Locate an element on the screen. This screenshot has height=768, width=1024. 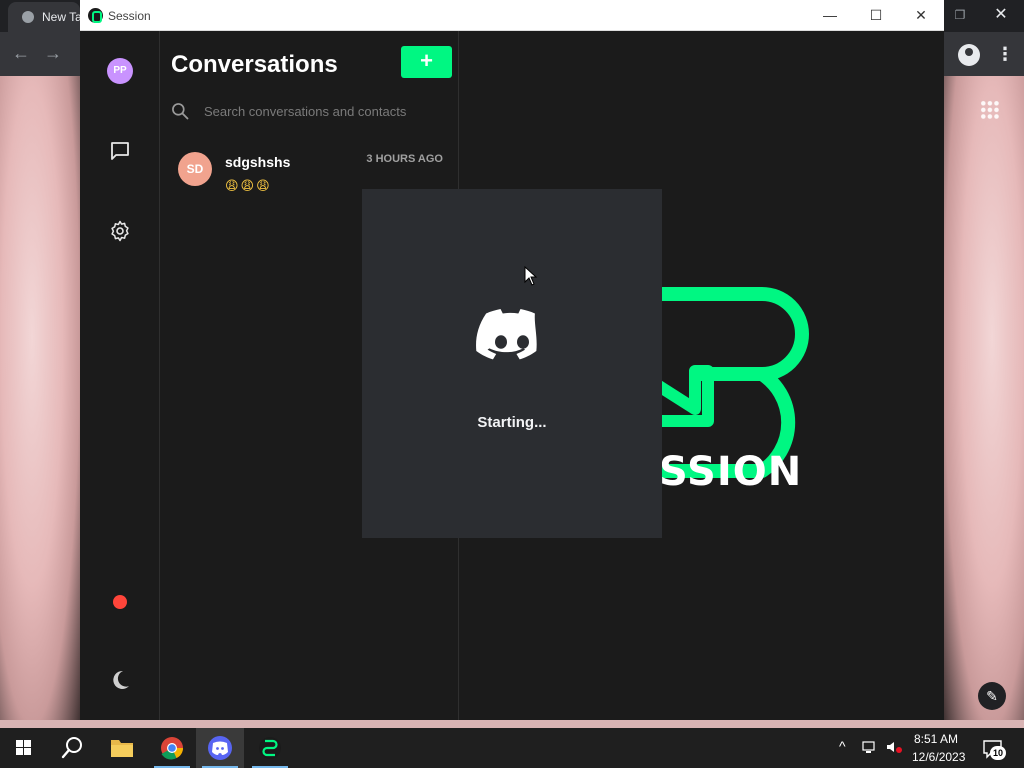
session-taskbar-icon is located at coordinates (270, 748).